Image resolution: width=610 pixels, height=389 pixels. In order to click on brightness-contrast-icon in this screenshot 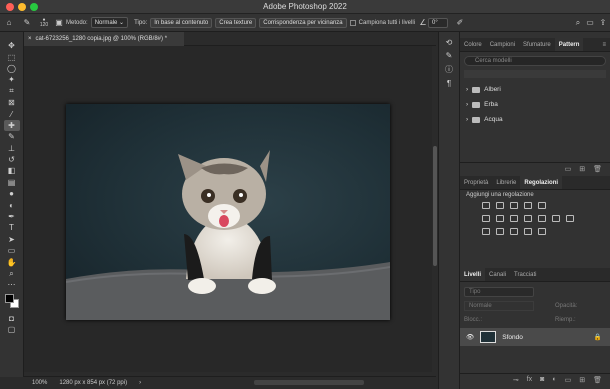, I will do `click(486, 205)`.